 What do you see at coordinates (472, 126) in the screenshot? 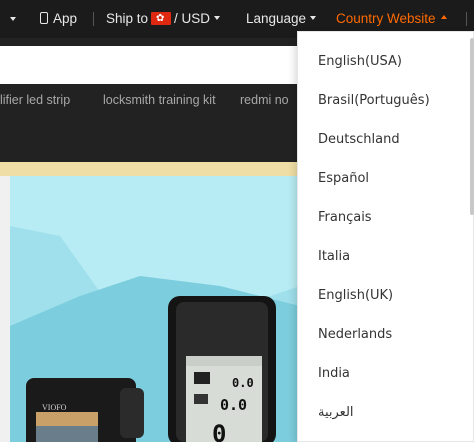
I see `dropdown-scrollbar` at bounding box center [472, 126].